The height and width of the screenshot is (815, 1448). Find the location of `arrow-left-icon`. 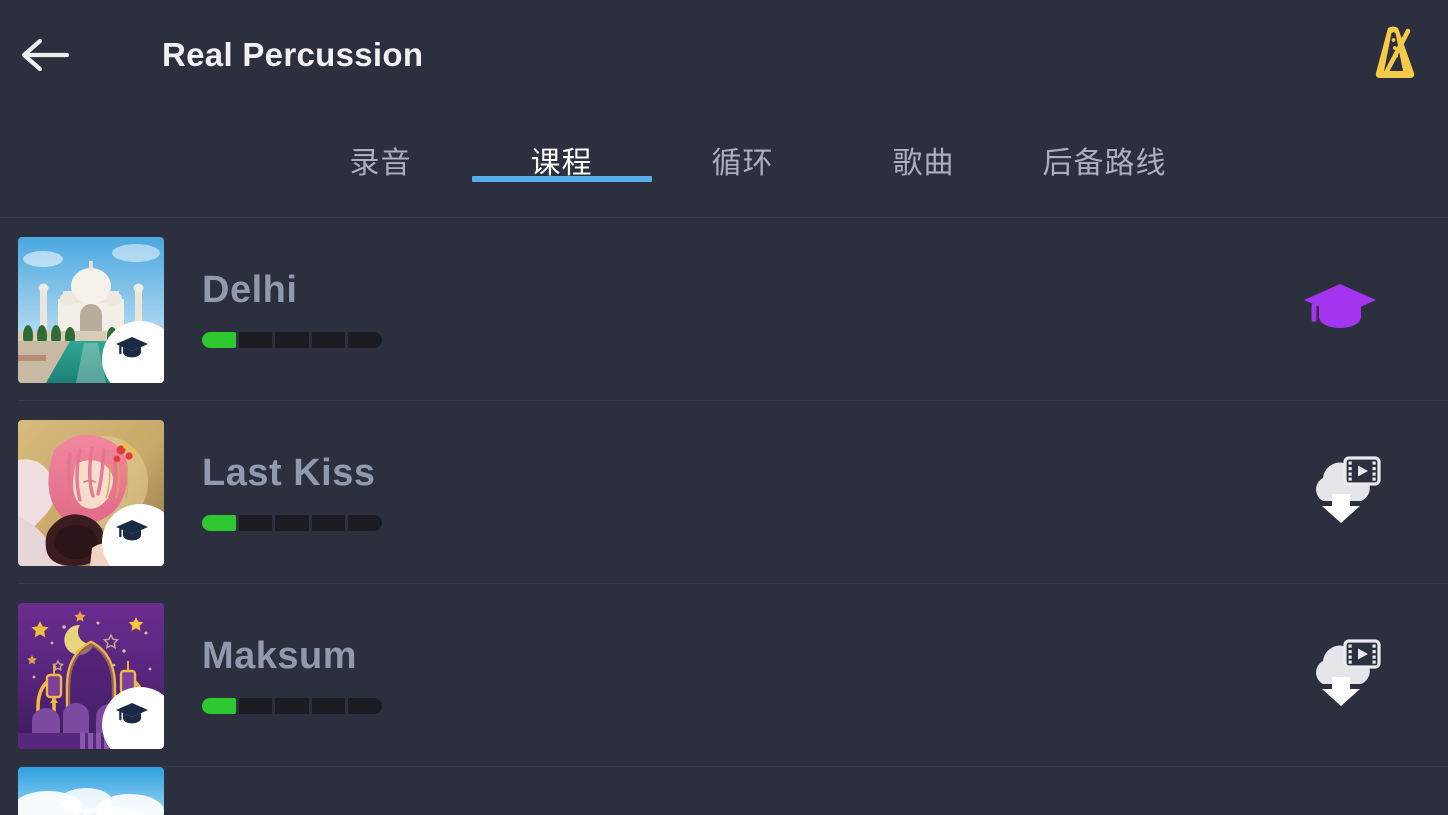

arrow-left-icon is located at coordinates (45, 55).